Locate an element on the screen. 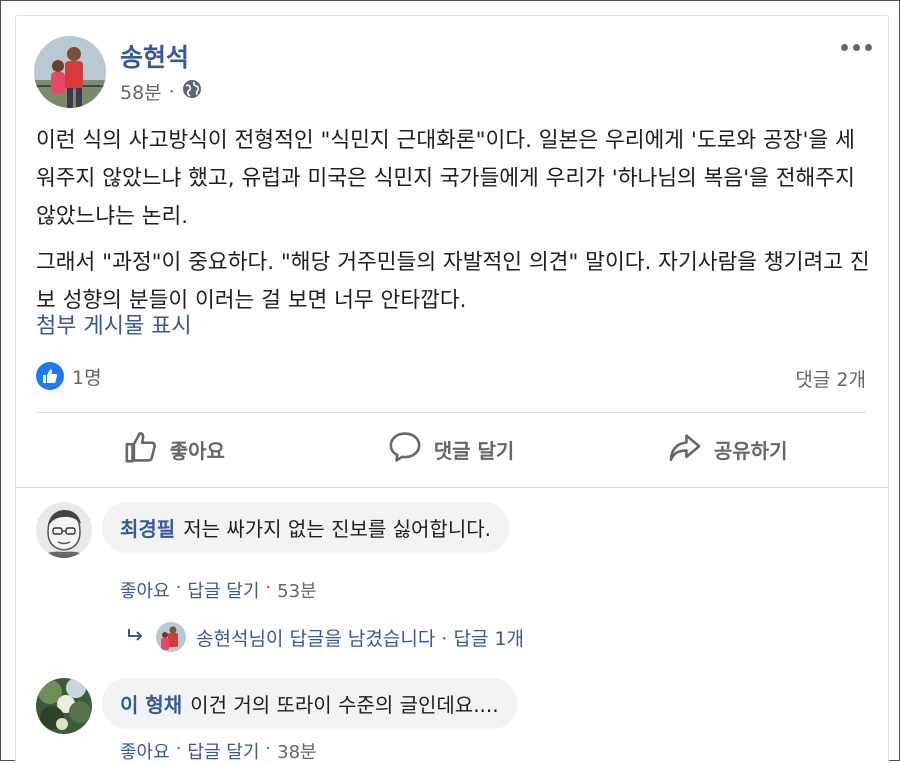 Image resolution: width=900 pixels, height=764 pixels. reply-arrow-icon is located at coordinates (136, 637).